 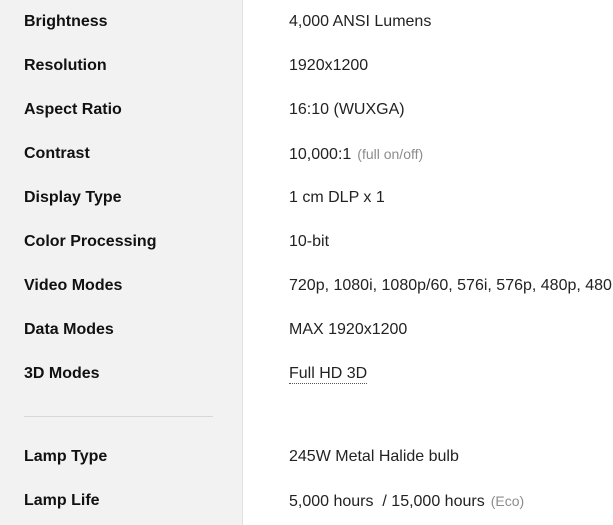 What do you see at coordinates (90, 241) in the screenshot?
I see `spec-label: Color Processing` at bounding box center [90, 241].